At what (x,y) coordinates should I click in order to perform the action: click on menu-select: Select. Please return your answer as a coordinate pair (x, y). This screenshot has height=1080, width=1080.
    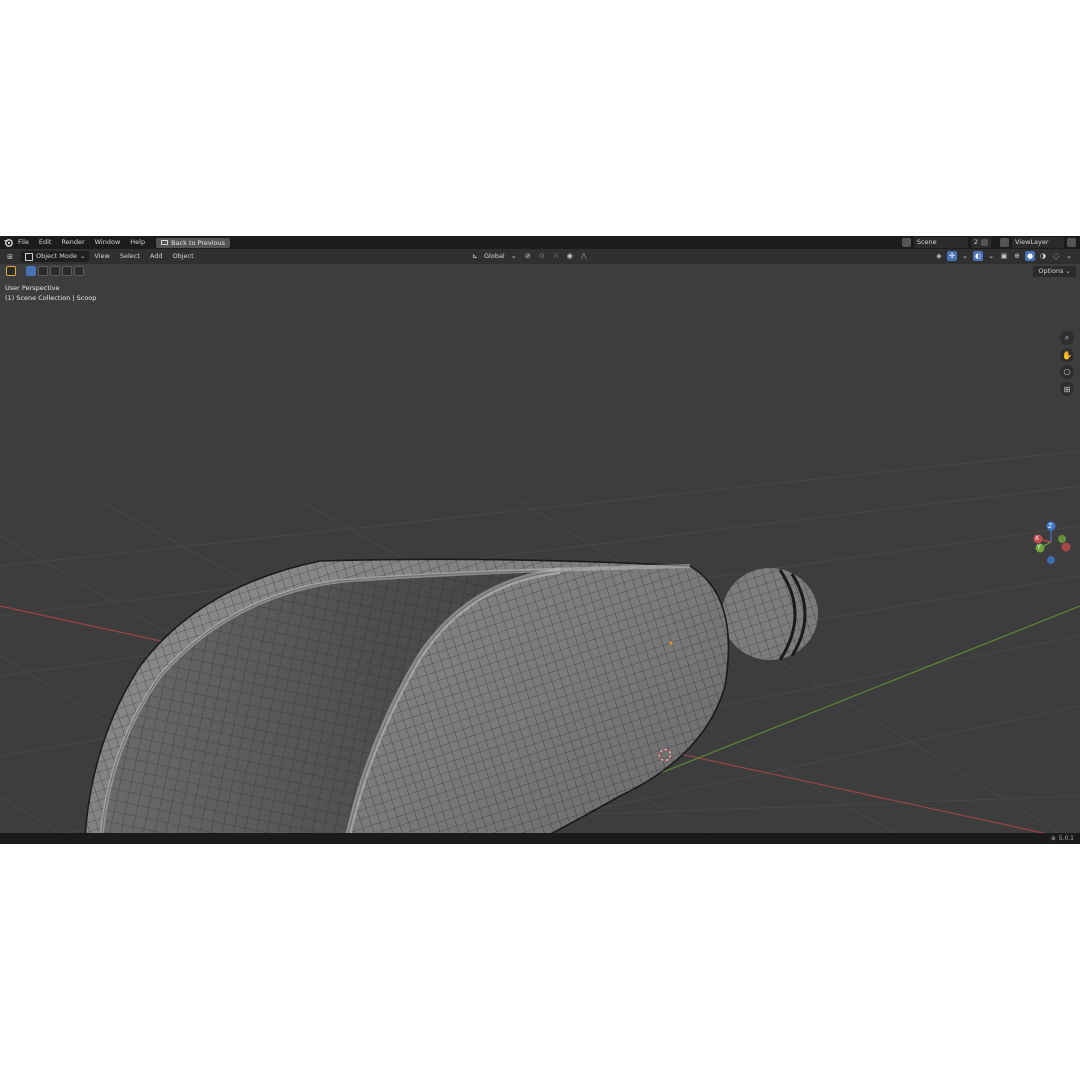
    Looking at the image, I should click on (130, 256).